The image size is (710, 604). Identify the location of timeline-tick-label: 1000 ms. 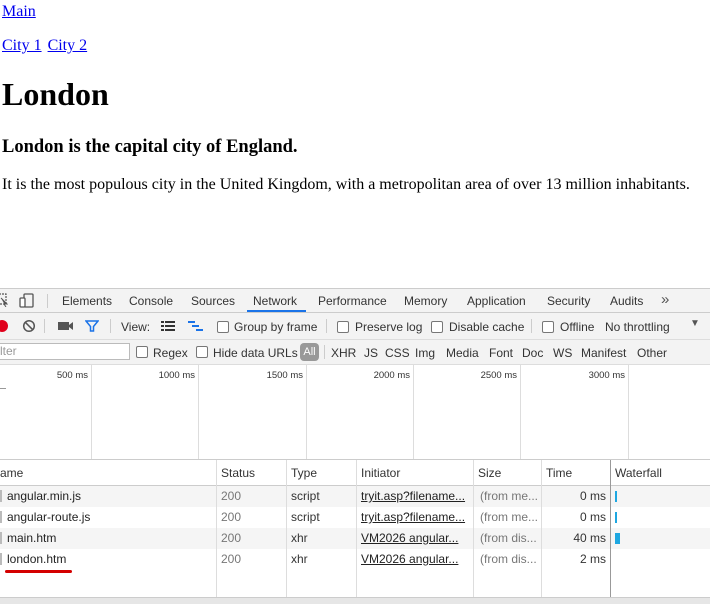
(176, 375).